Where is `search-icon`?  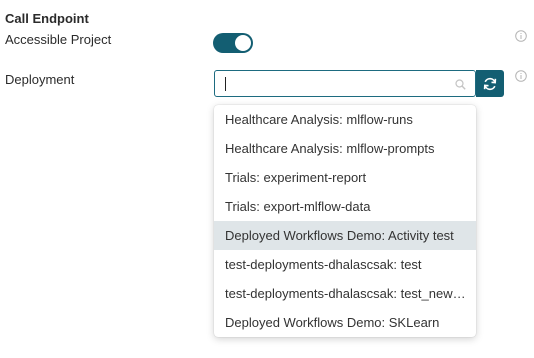
search-icon is located at coordinates (460, 84).